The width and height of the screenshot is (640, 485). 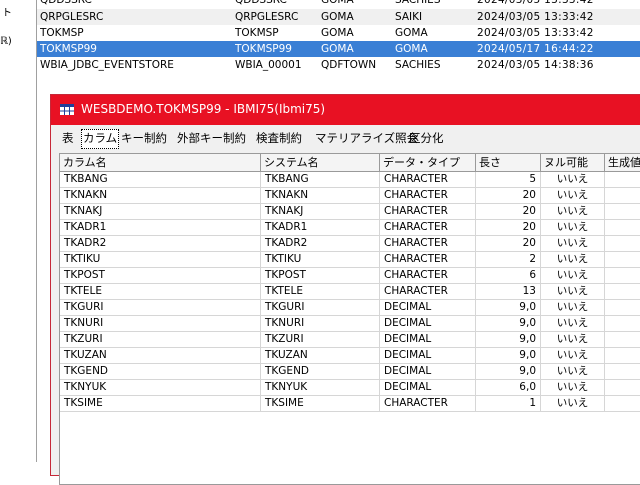 I want to click on tab-key-constraints: キー制約, so click(x=144, y=138).